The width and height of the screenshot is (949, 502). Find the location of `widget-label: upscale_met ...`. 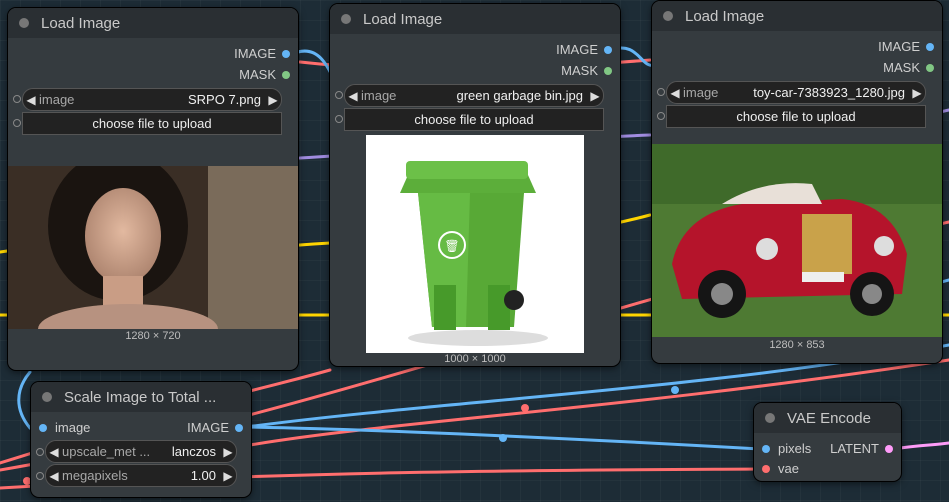

widget-label: upscale_met ... is located at coordinates (106, 451).